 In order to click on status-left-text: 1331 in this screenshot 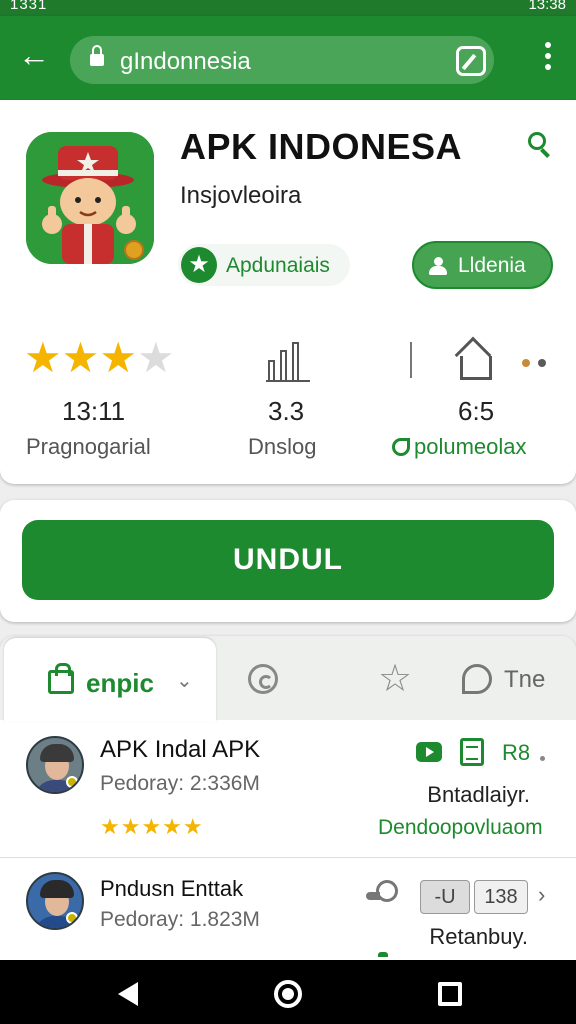, I will do `click(29, 6)`.